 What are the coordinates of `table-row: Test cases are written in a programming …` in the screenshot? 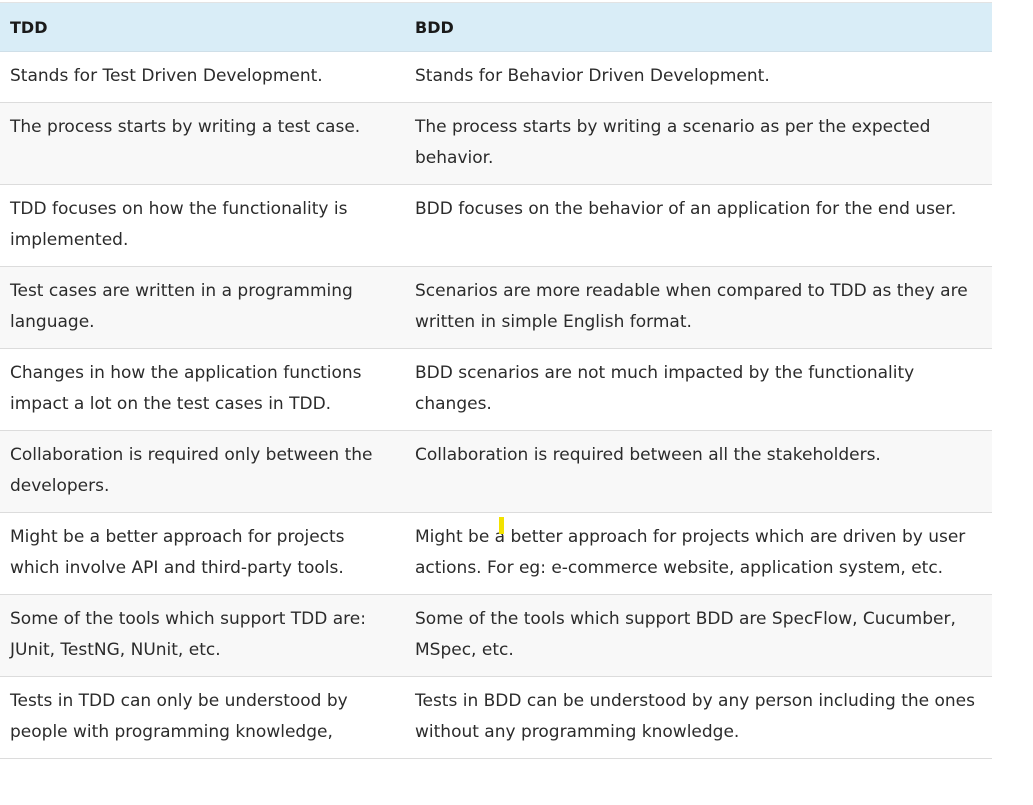 It's located at (496, 307).